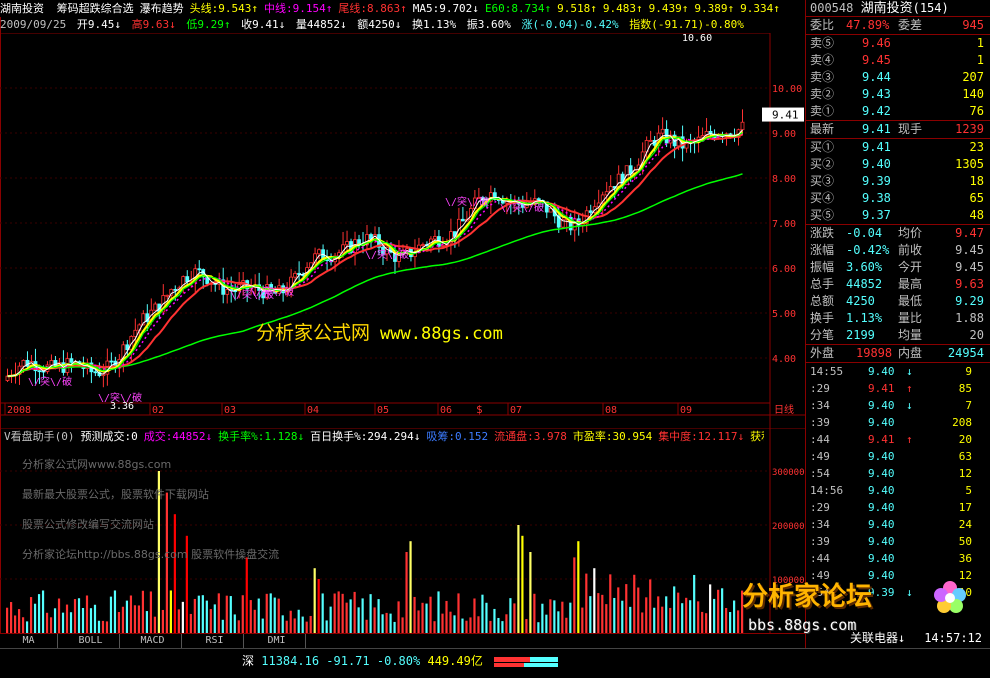 The width and height of the screenshot is (990, 678). What do you see at coordinates (784, 409) in the screenshot?
I see `period-label: 日线` at bounding box center [784, 409].